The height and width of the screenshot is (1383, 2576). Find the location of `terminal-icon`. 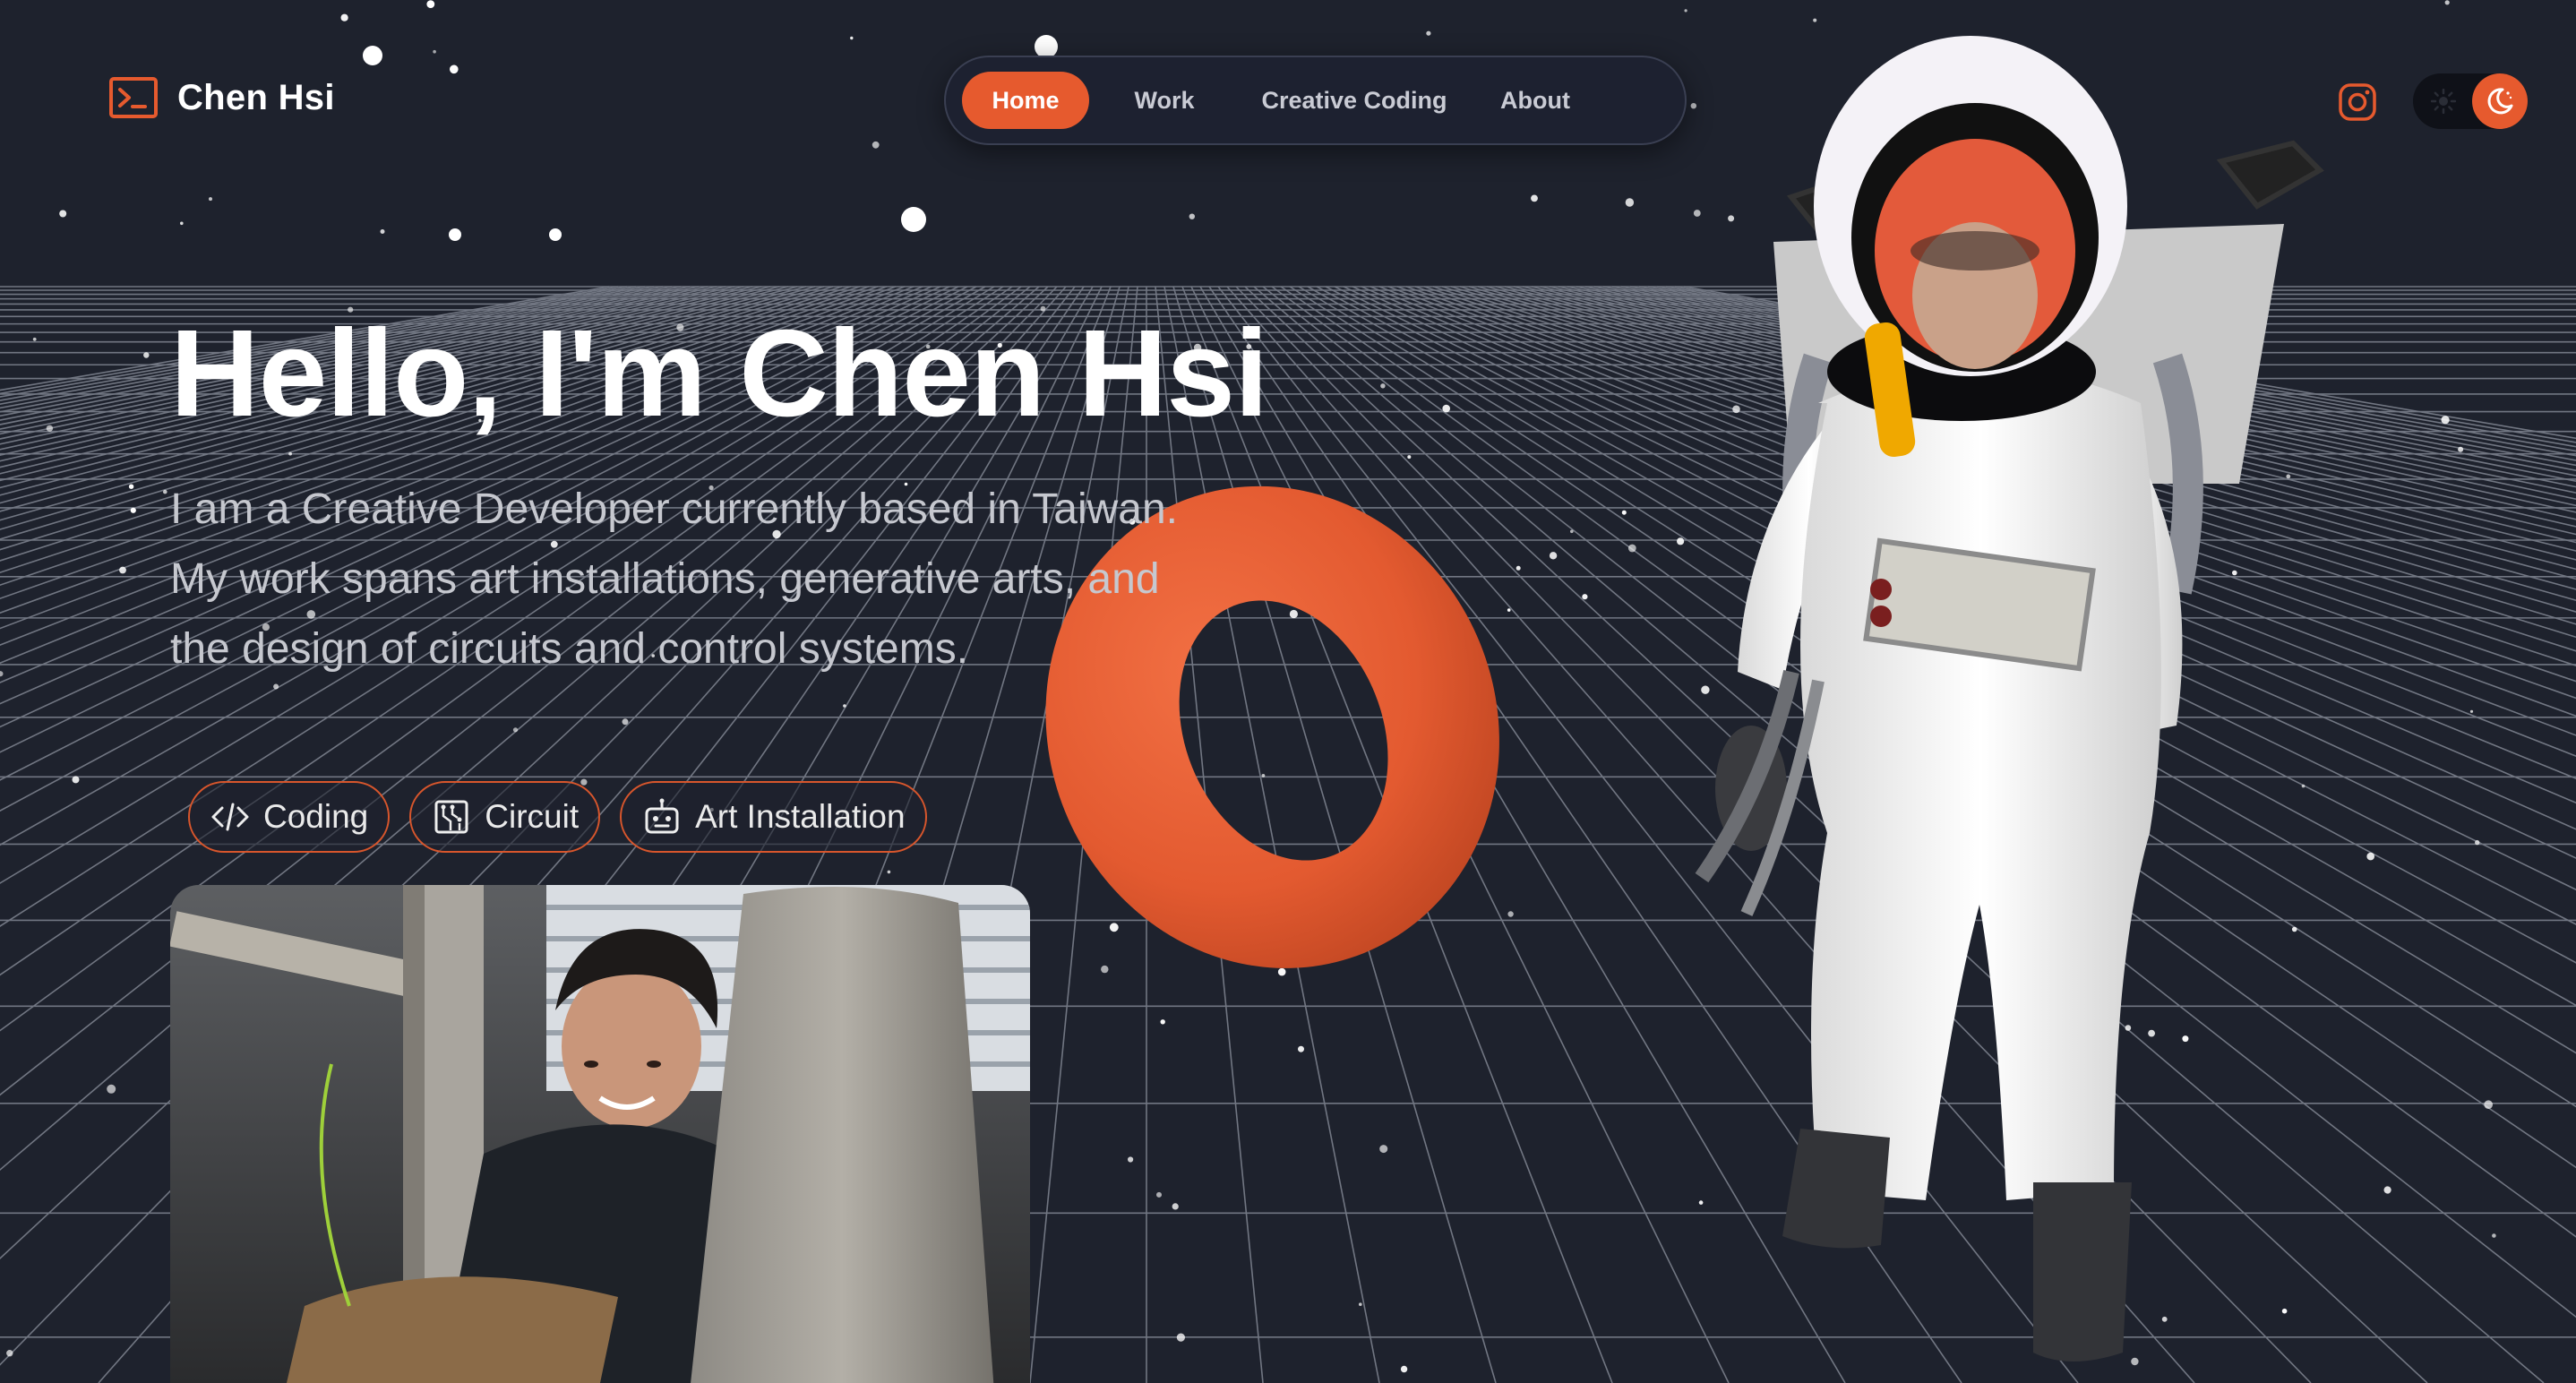

terminal-icon is located at coordinates (133, 97).